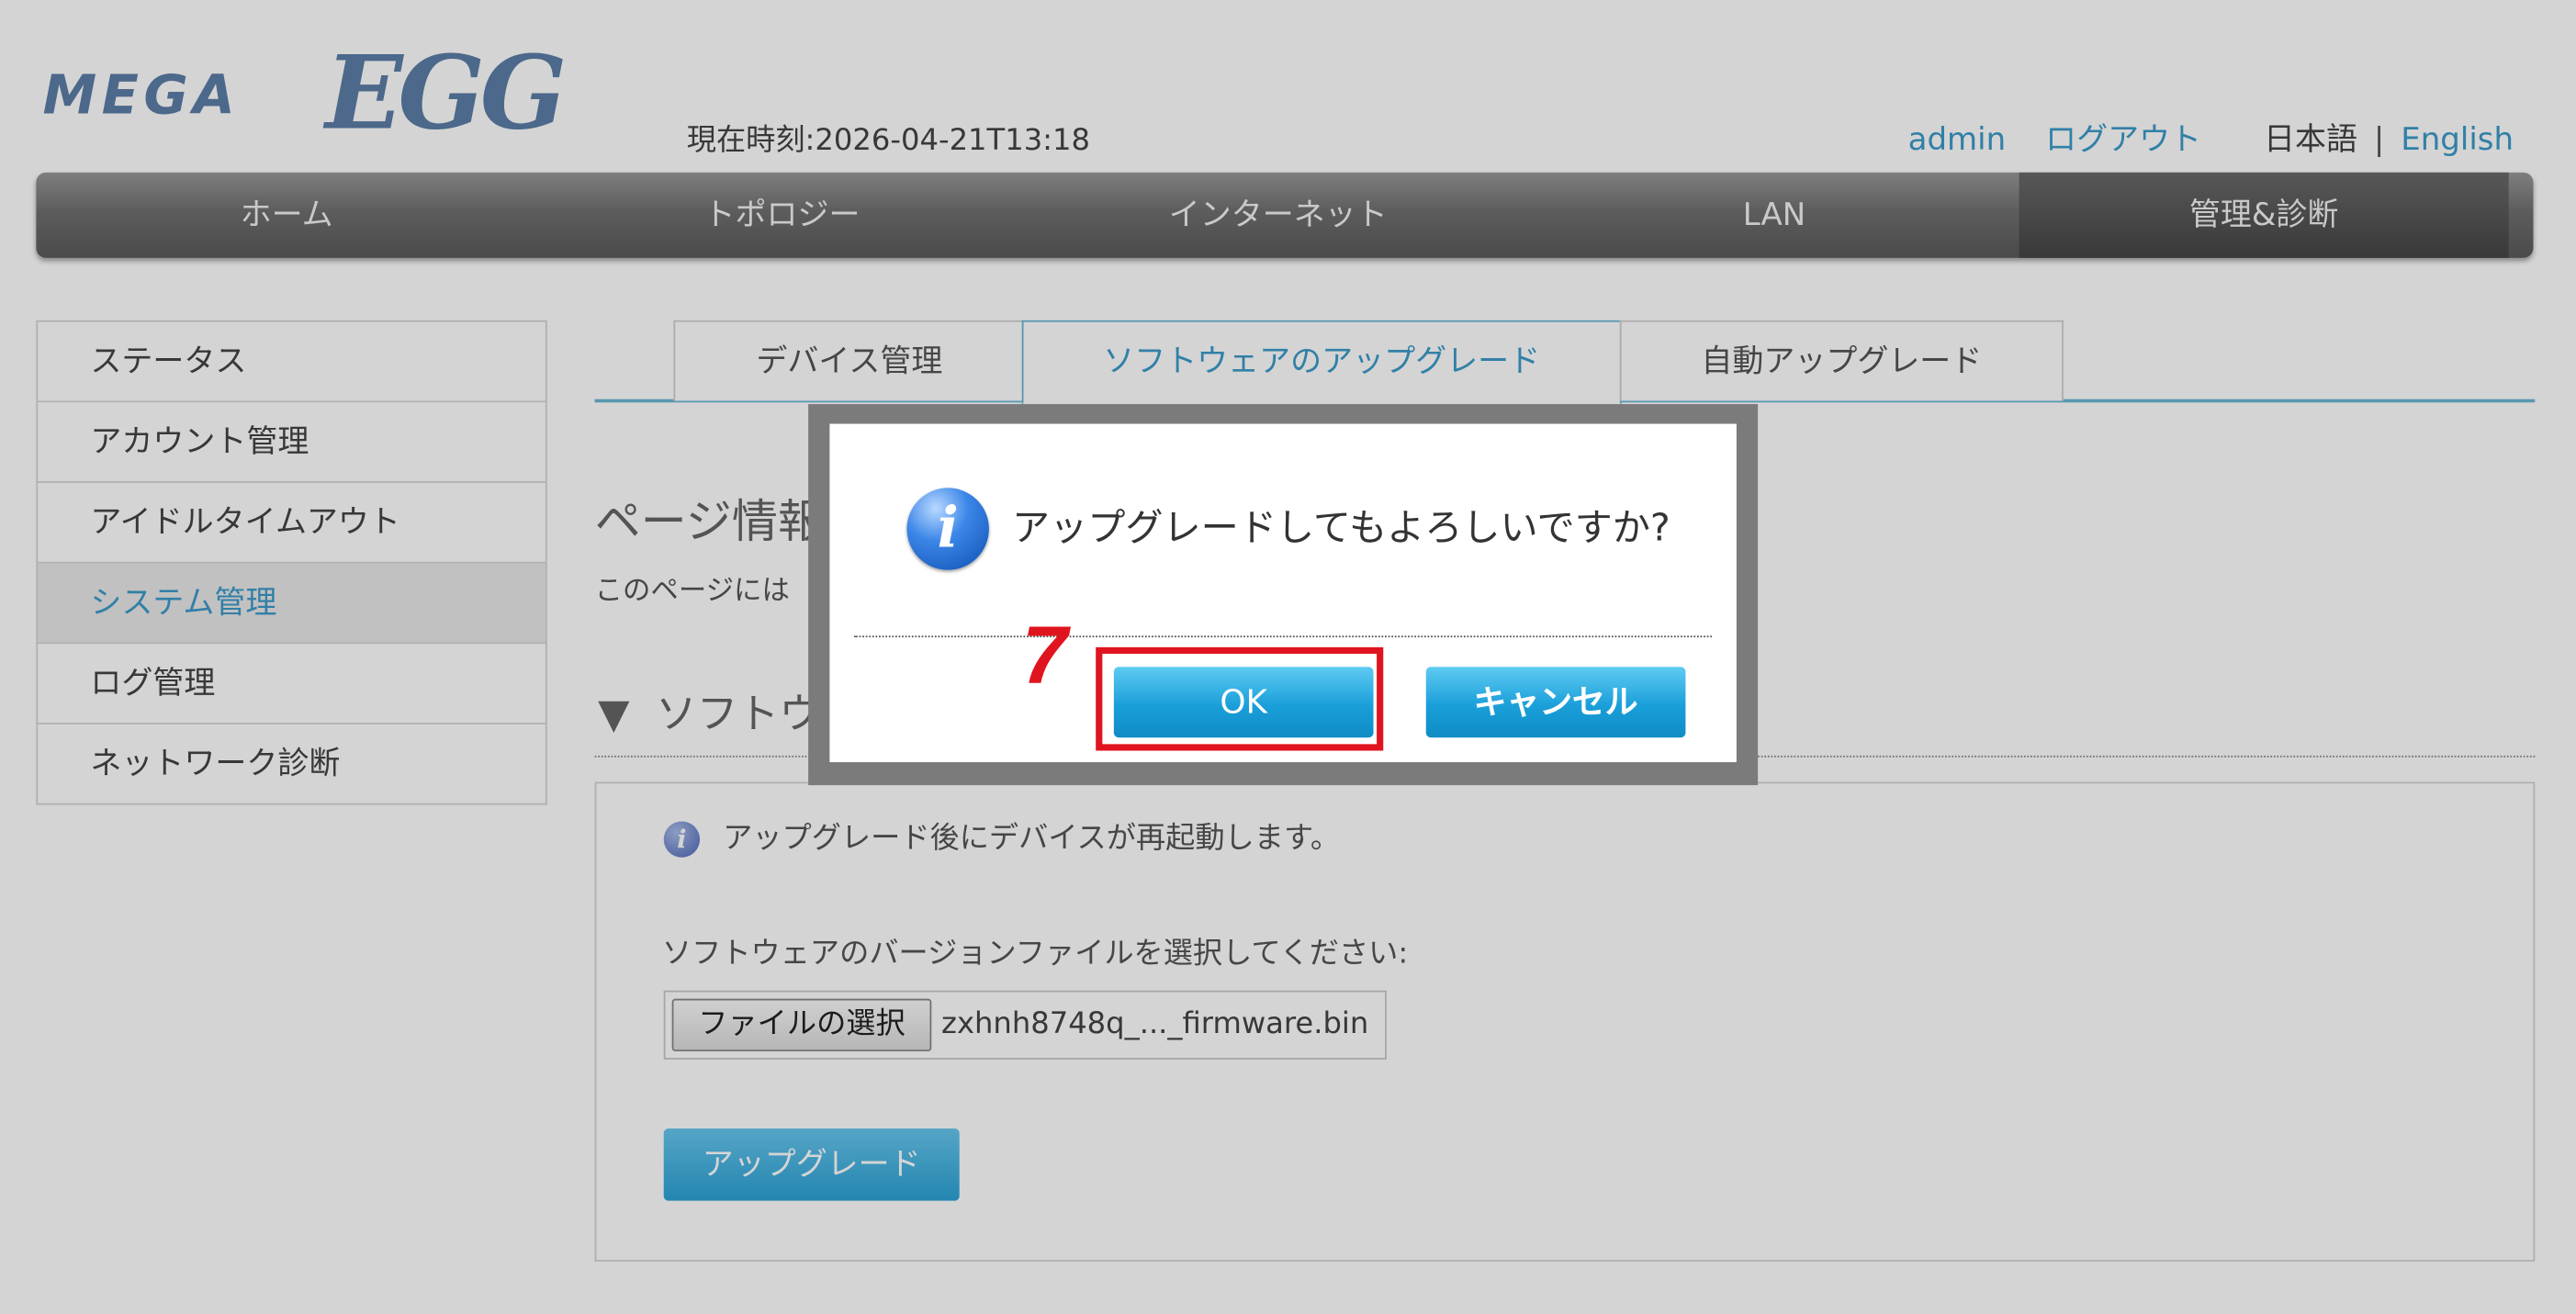  Describe the element at coordinates (1340, 529) in the screenshot. I see `dialog-message: アップグレードしてもよろしいですか?` at that location.